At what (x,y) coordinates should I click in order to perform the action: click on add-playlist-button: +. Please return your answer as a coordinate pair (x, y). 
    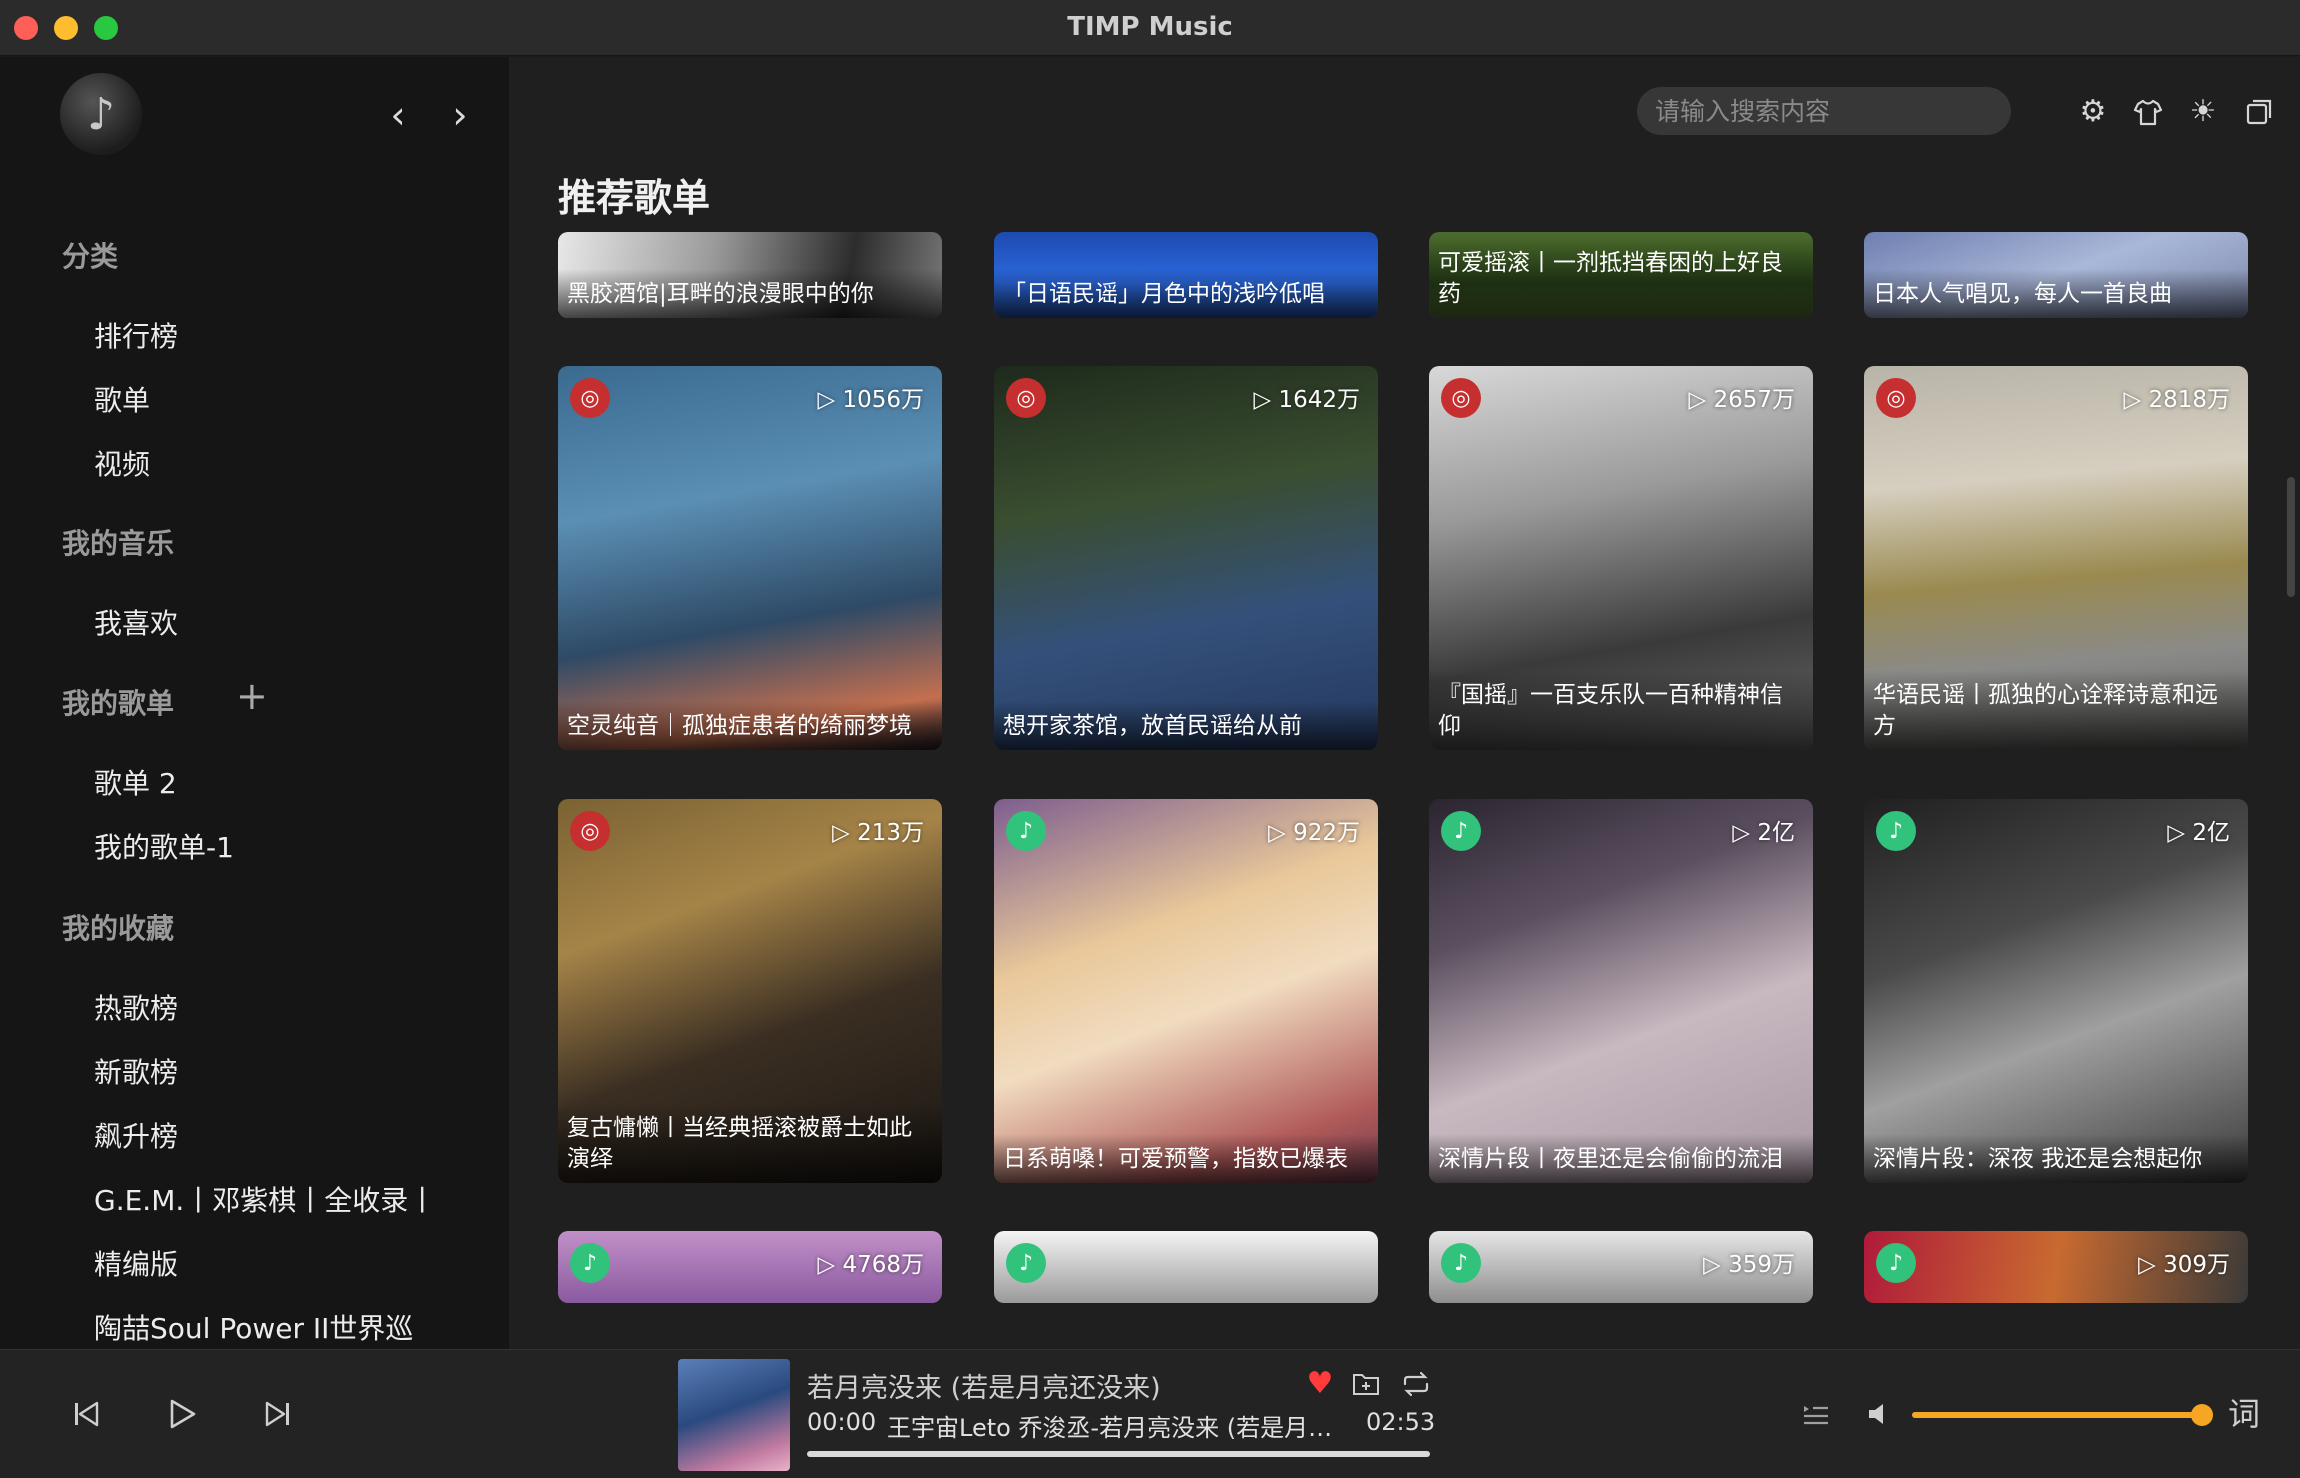
    Looking at the image, I should click on (252, 696).